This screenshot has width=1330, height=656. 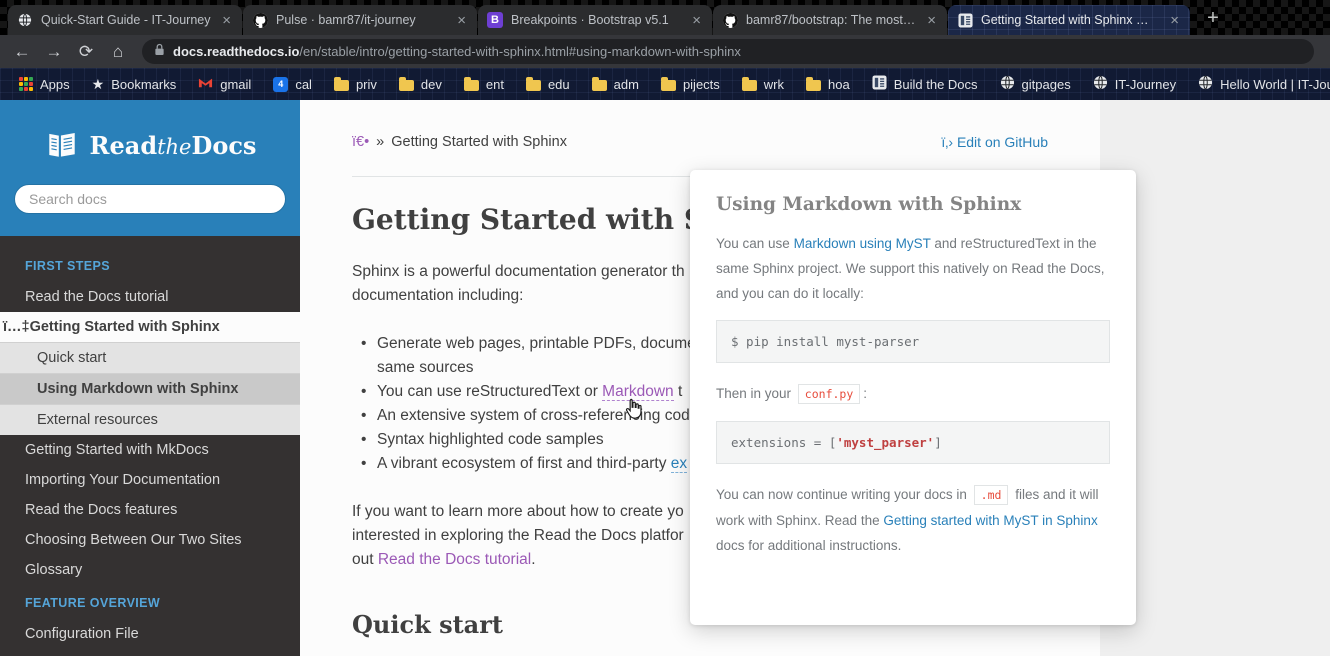 I want to click on book-icon, so click(x=62, y=145).